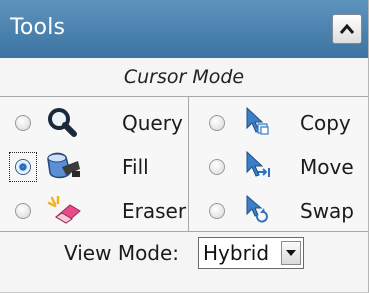  I want to click on view-mode-label: View Mode:, so click(122, 253).